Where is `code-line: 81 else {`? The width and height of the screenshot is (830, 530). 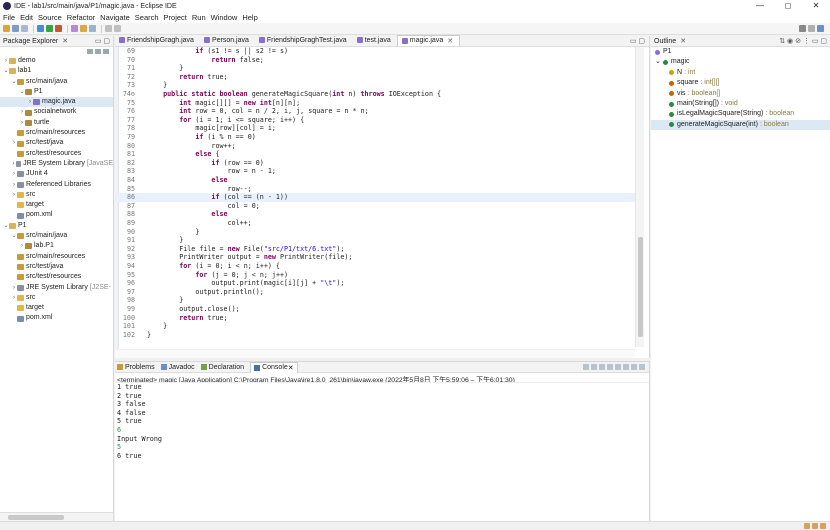
code-line: 81 else { is located at coordinates (375, 154).